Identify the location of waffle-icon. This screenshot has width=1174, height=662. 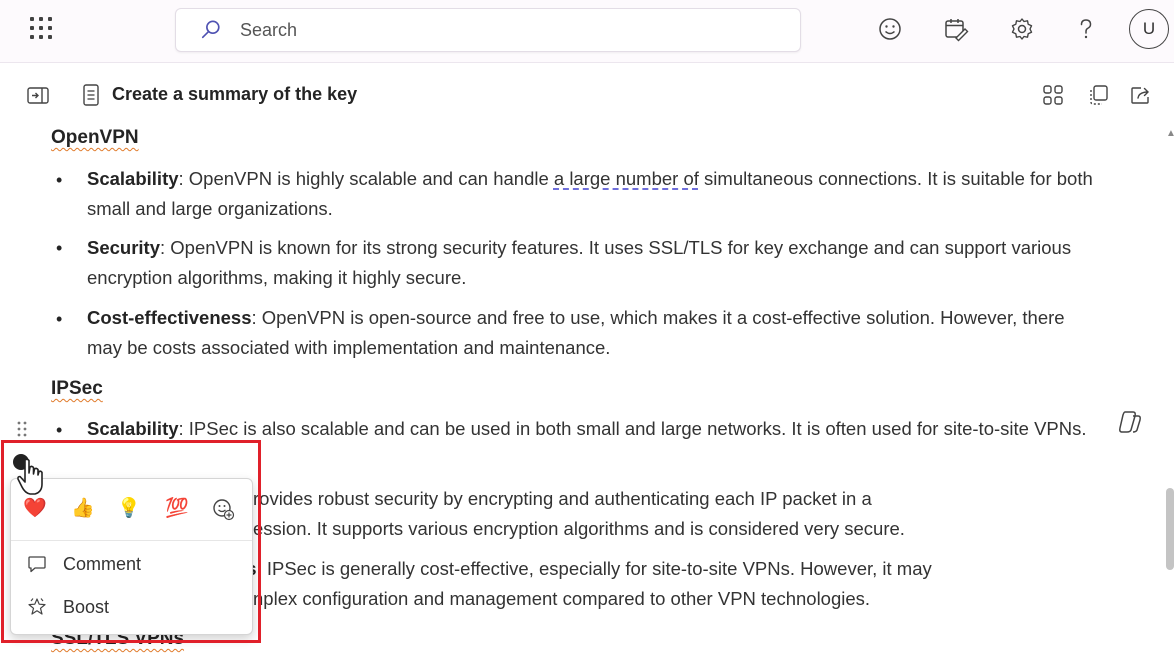
(41, 28).